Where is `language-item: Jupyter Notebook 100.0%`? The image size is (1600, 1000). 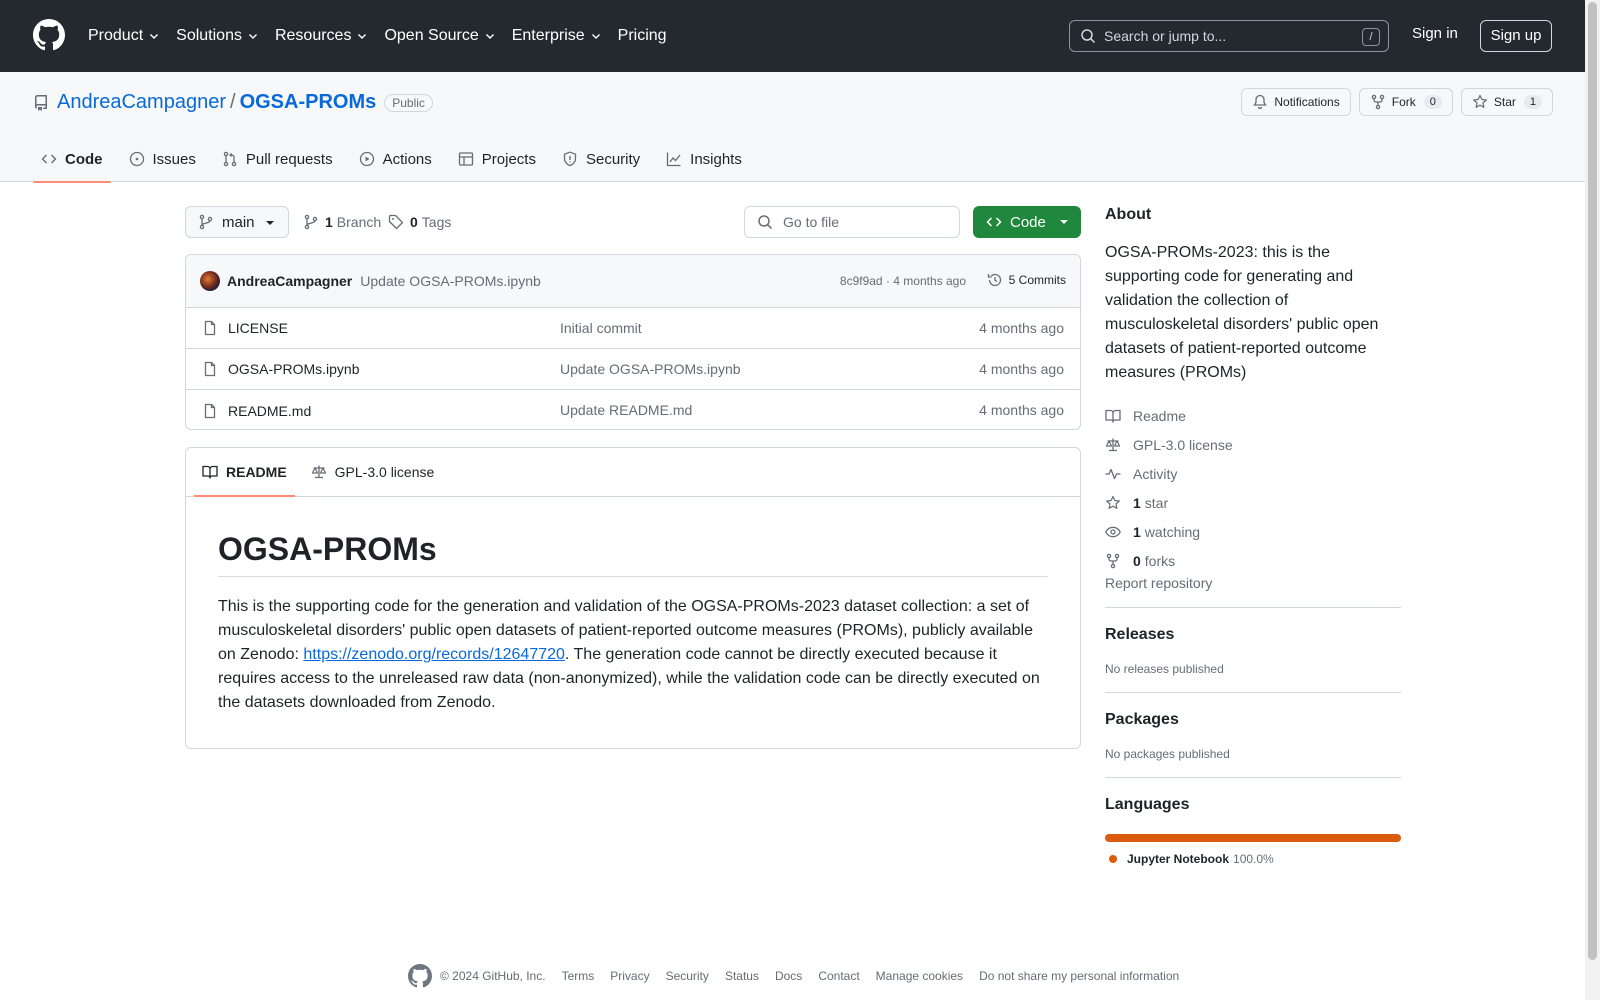
language-item: Jupyter Notebook 100.0% is located at coordinates (1253, 859).